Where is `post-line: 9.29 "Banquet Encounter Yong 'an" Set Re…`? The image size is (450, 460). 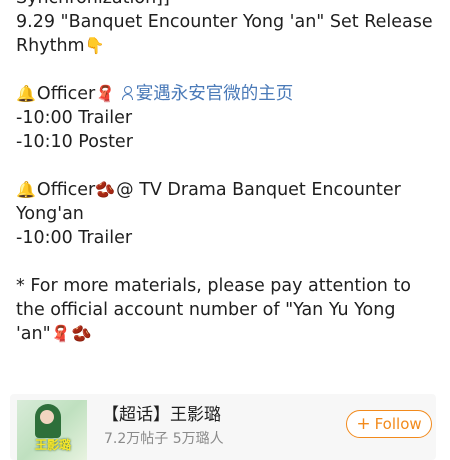 post-line: 9.29 "Banquet Encounter Yong 'an" Set Re… is located at coordinates (224, 22).